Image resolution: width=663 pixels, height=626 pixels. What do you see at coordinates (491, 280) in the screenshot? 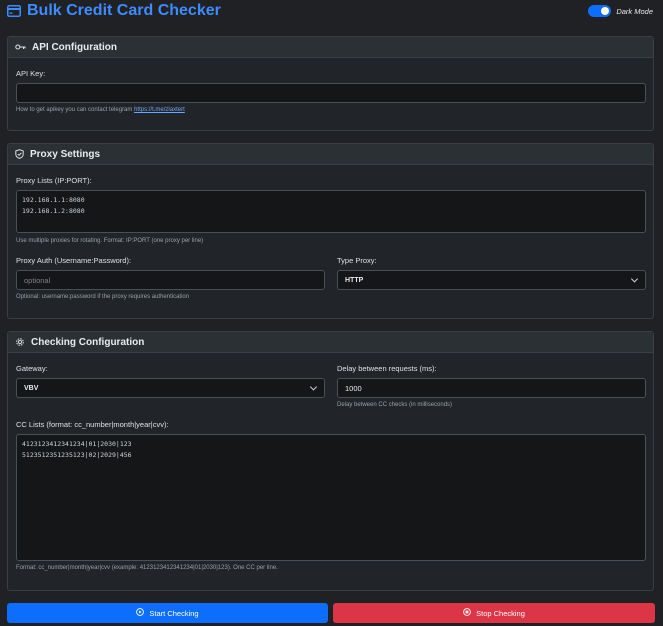
I see `proxy-type-select: HTTP` at bounding box center [491, 280].